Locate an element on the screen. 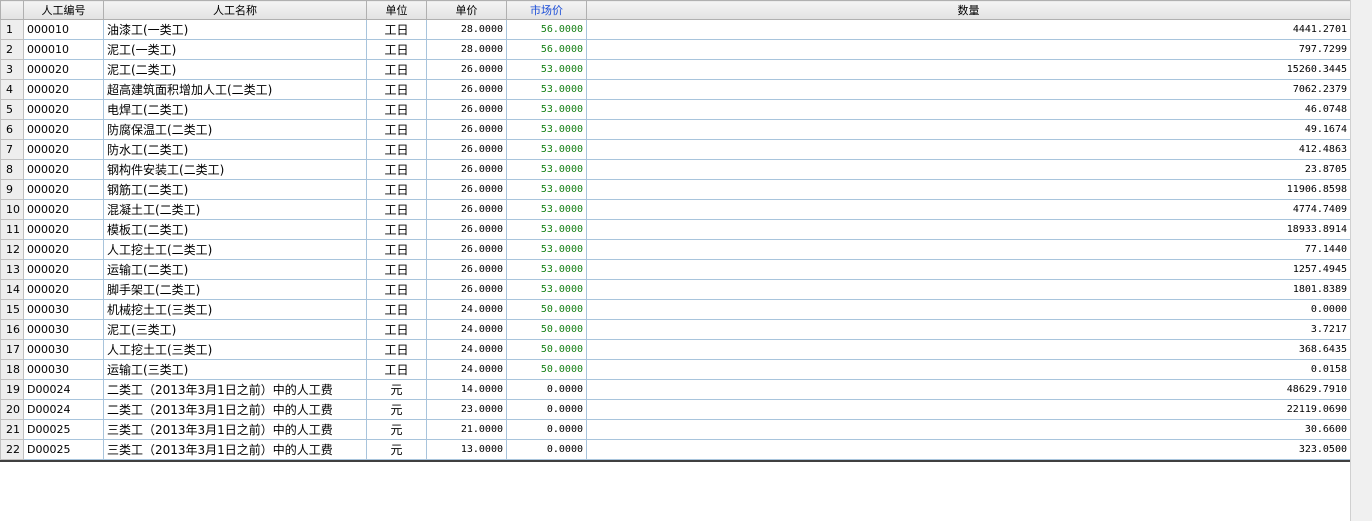 The image size is (1372, 521). quantity-cell: 4774.7409 is located at coordinates (968, 209).